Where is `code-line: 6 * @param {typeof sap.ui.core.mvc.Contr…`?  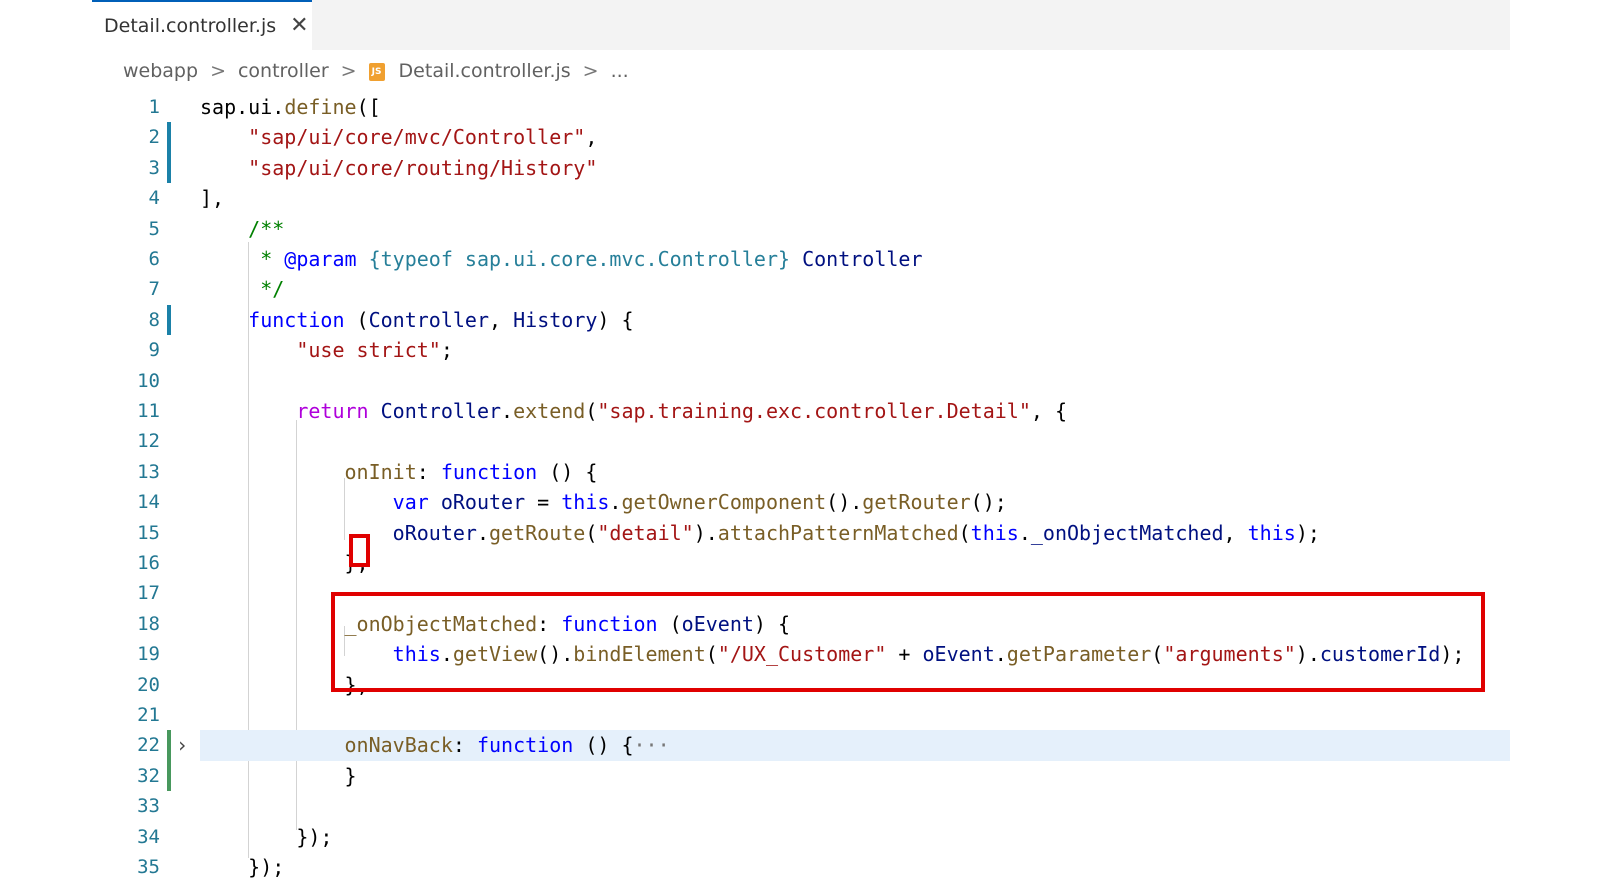
code-line: 6 * @param {typeof sap.ui.core.mvc.Contr… is located at coordinates (755, 259).